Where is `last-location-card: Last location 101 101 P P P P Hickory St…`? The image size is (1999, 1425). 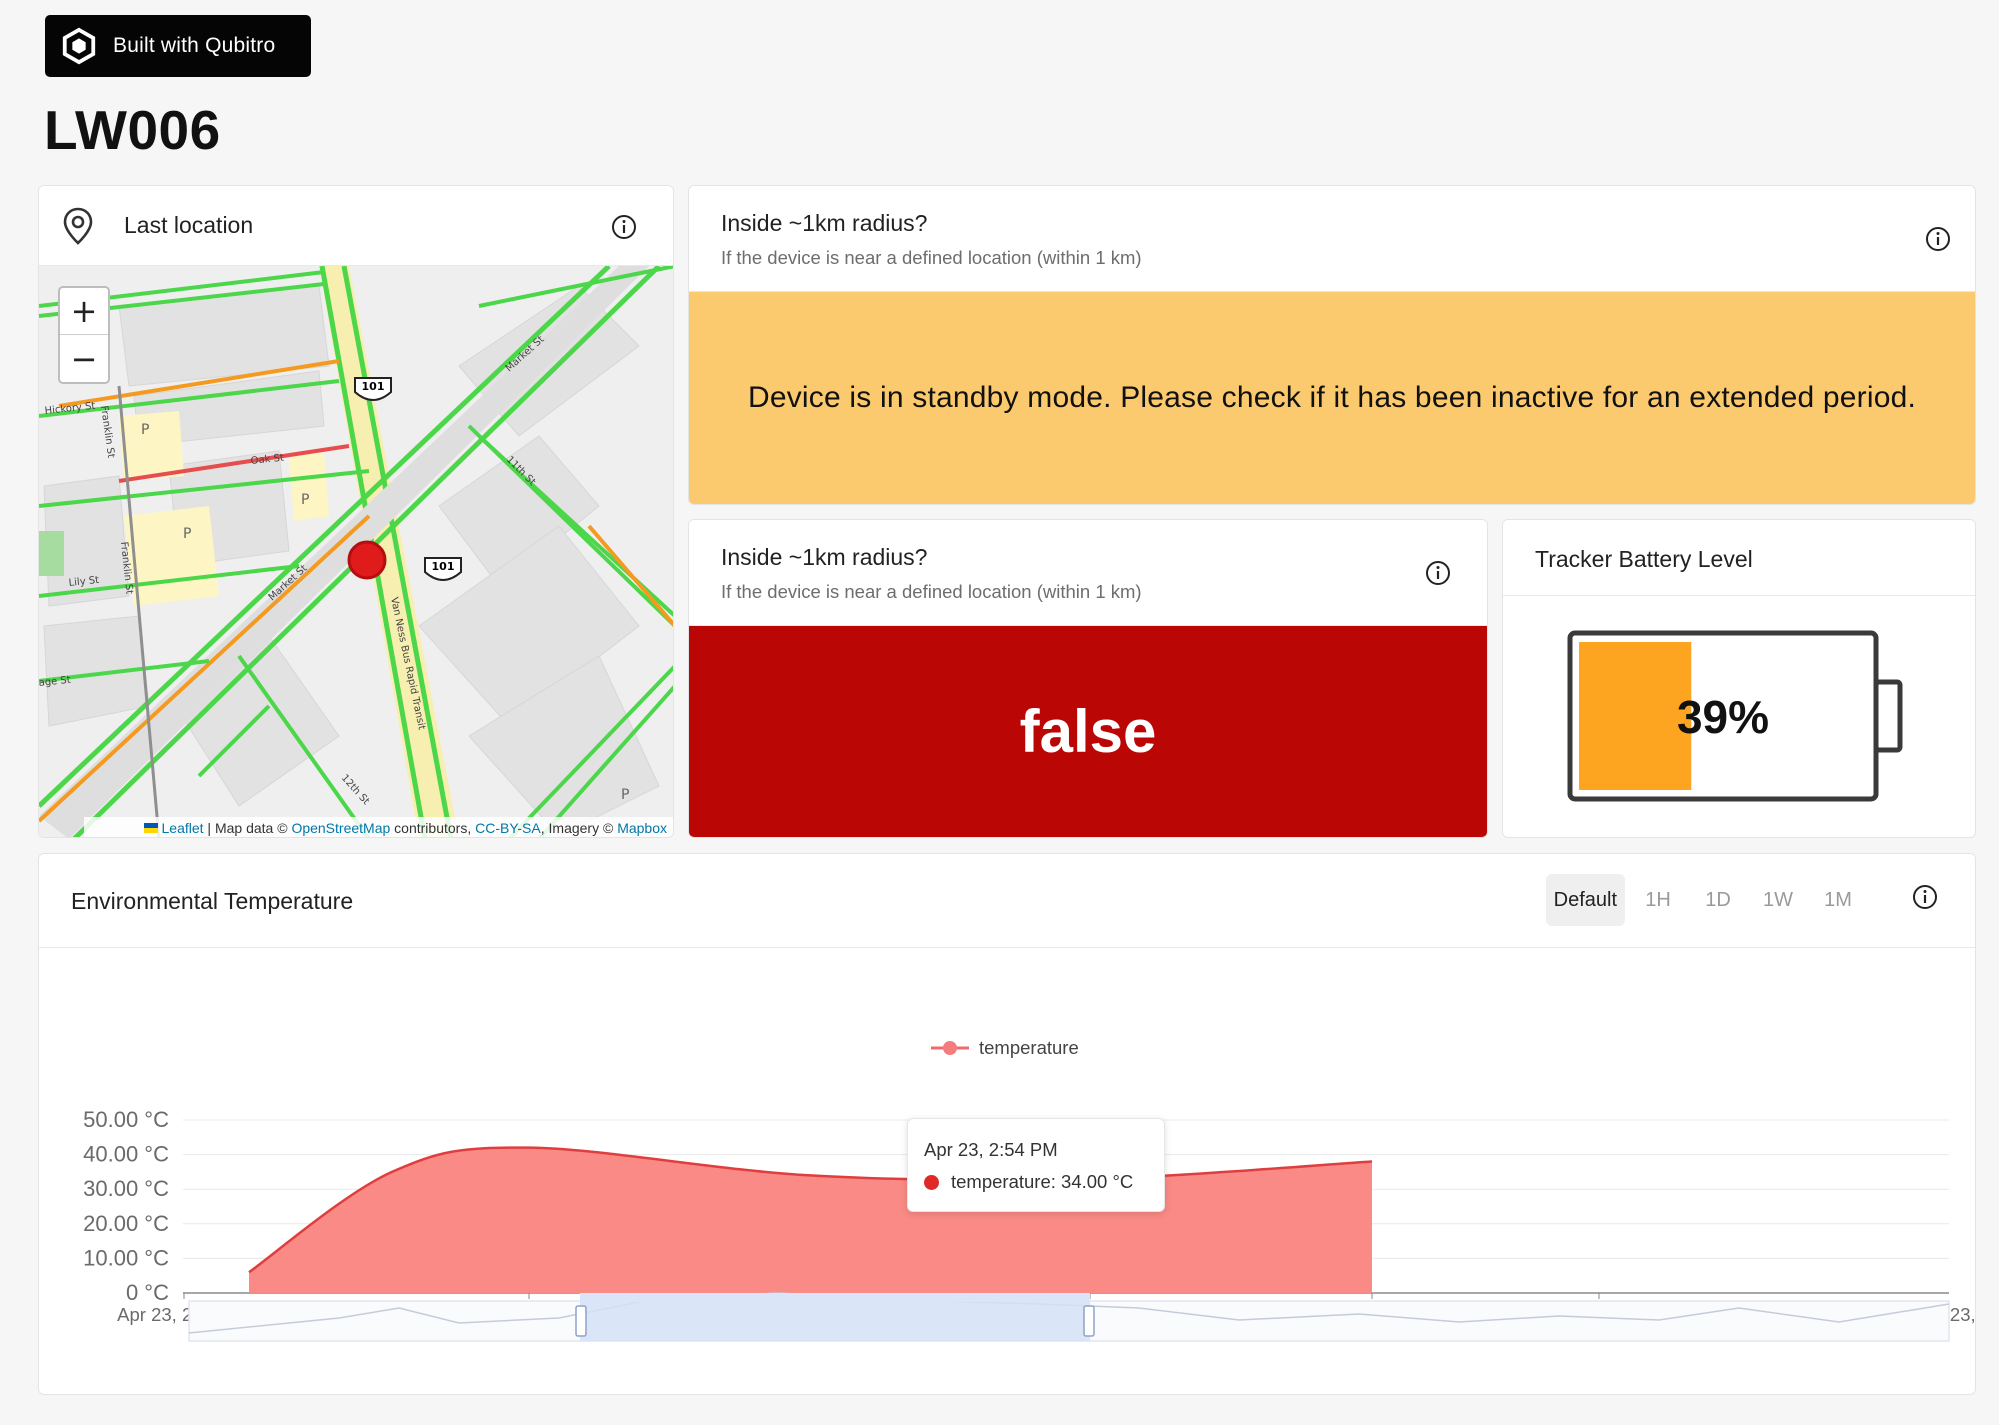 last-location-card: Last location 101 101 P P P P Hickory St… is located at coordinates (356, 511).